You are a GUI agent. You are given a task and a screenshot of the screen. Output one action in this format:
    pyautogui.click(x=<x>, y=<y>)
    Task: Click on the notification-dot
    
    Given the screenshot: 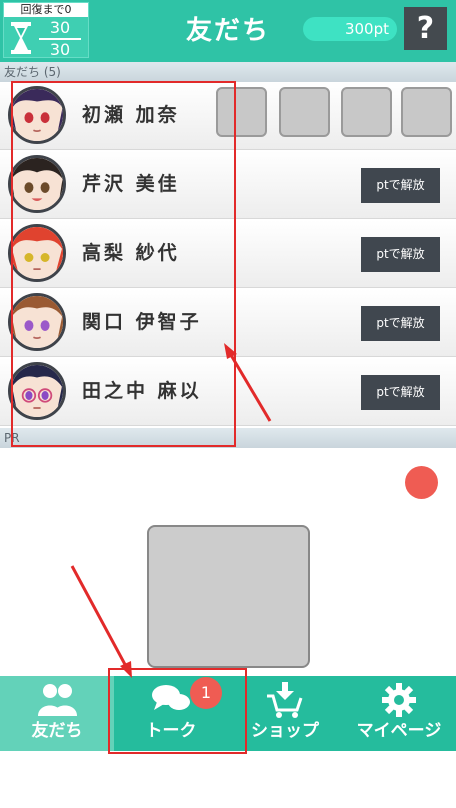 What is the action you would take?
    pyautogui.click(x=421, y=482)
    